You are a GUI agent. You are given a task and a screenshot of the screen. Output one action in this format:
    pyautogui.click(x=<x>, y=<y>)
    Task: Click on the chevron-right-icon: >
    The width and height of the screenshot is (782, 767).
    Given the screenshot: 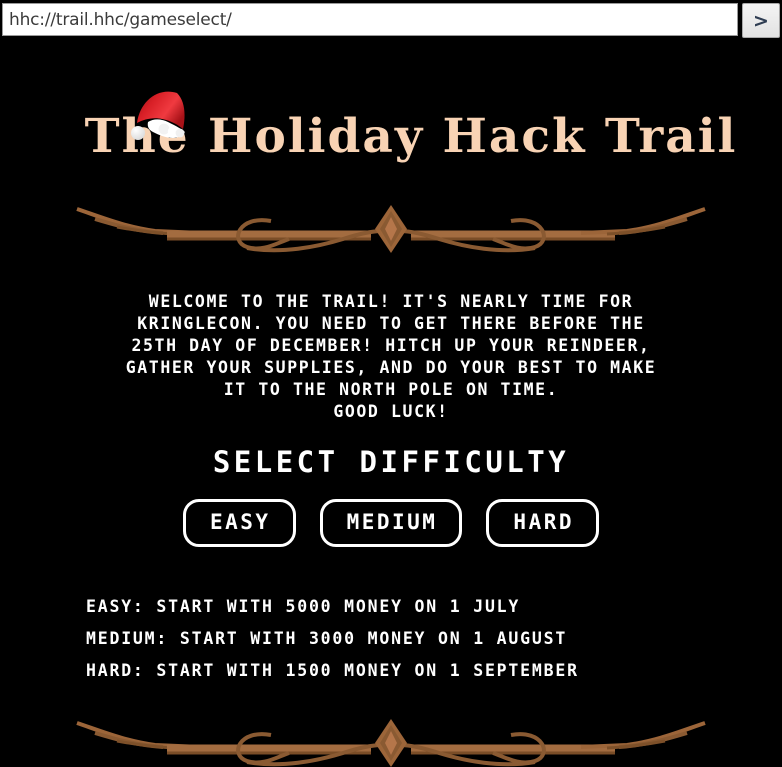 What is the action you would take?
    pyautogui.click(x=761, y=20)
    